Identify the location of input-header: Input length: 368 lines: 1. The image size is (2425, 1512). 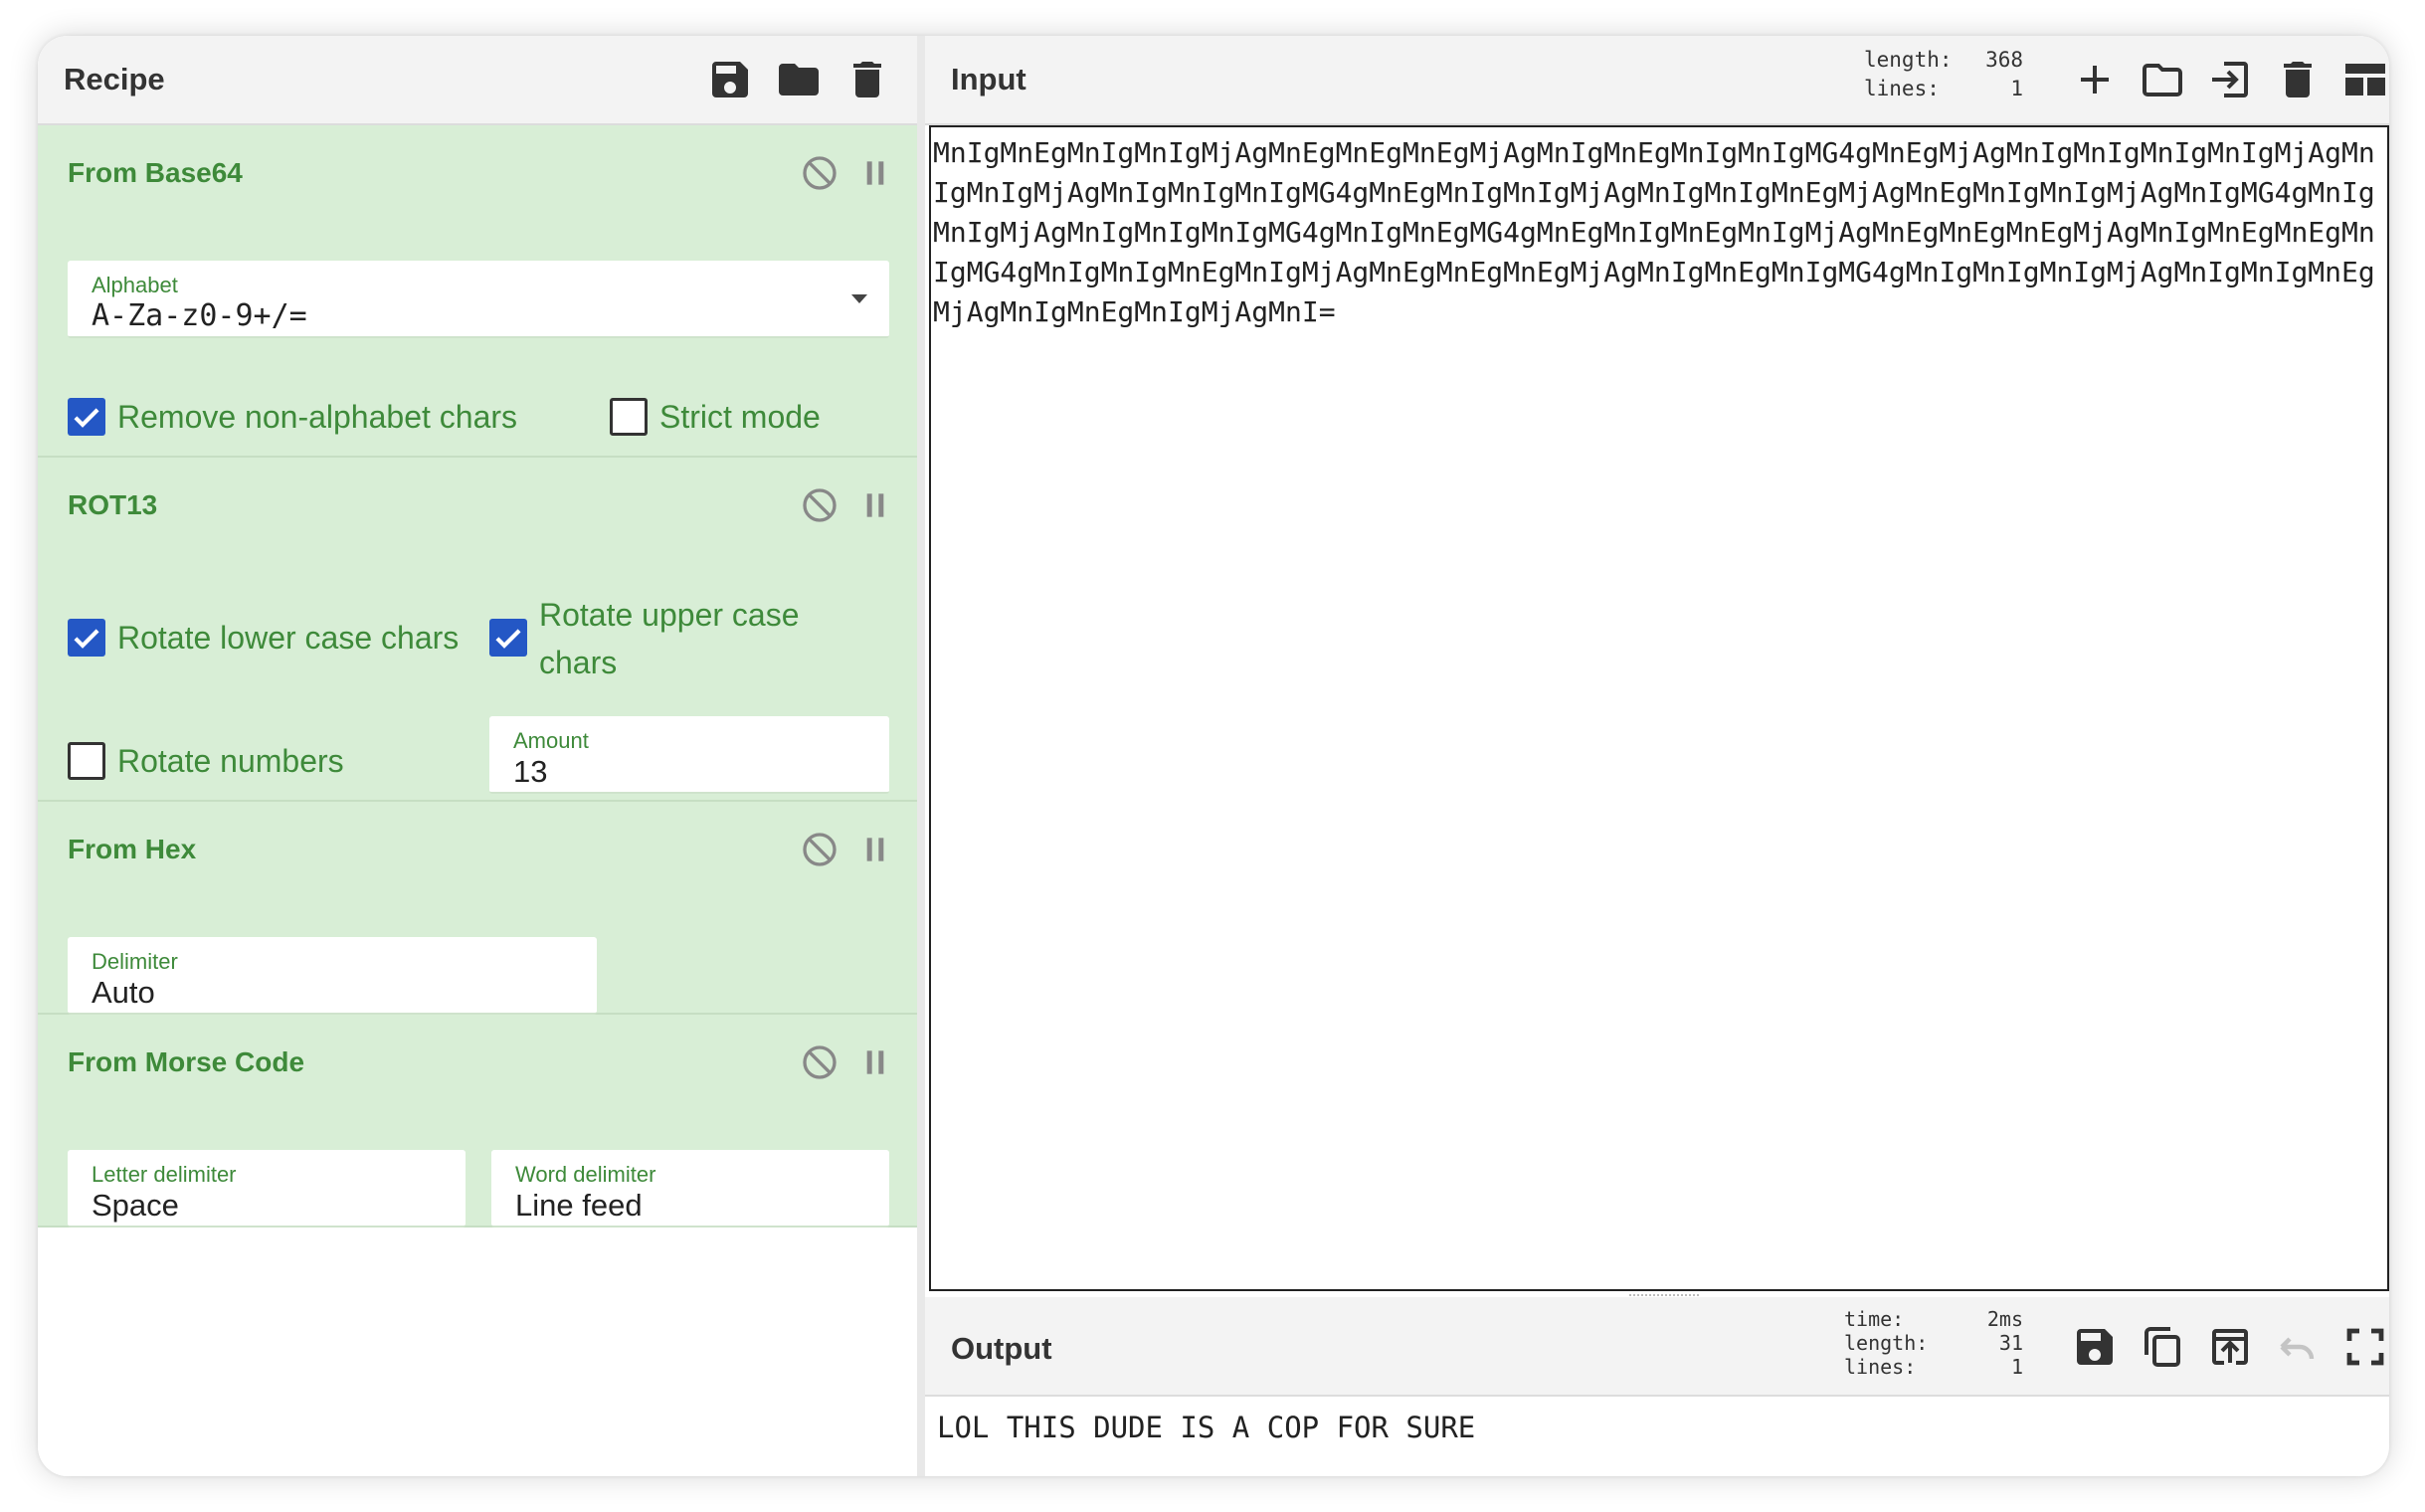
(1657, 80).